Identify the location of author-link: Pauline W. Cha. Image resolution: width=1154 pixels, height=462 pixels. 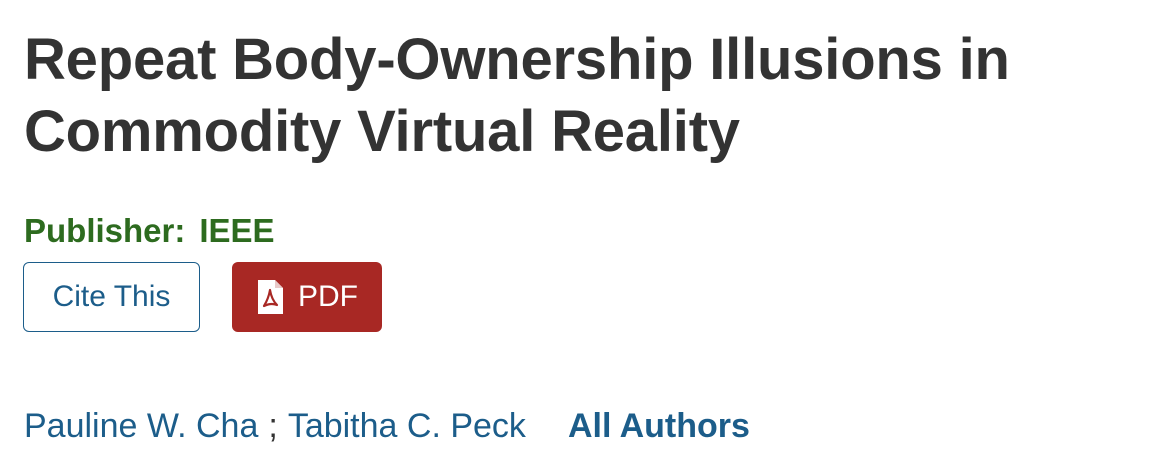
(141, 426).